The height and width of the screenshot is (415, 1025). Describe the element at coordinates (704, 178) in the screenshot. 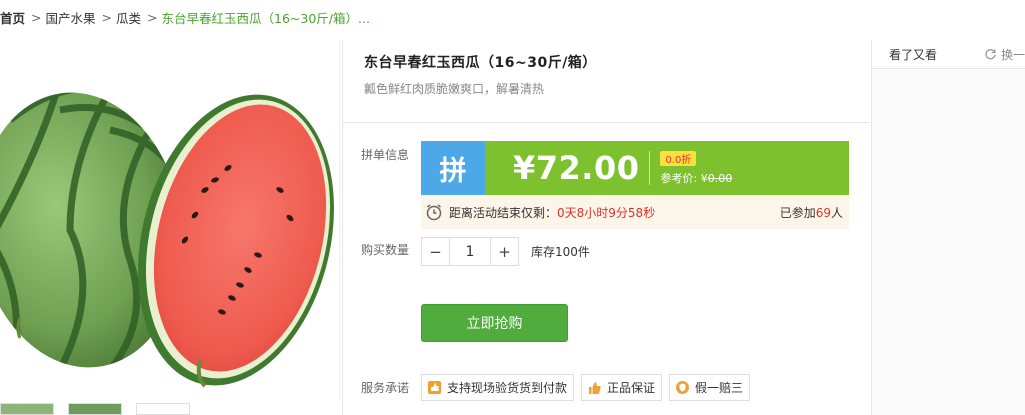

I see `reference-price-currency: ¥` at that location.